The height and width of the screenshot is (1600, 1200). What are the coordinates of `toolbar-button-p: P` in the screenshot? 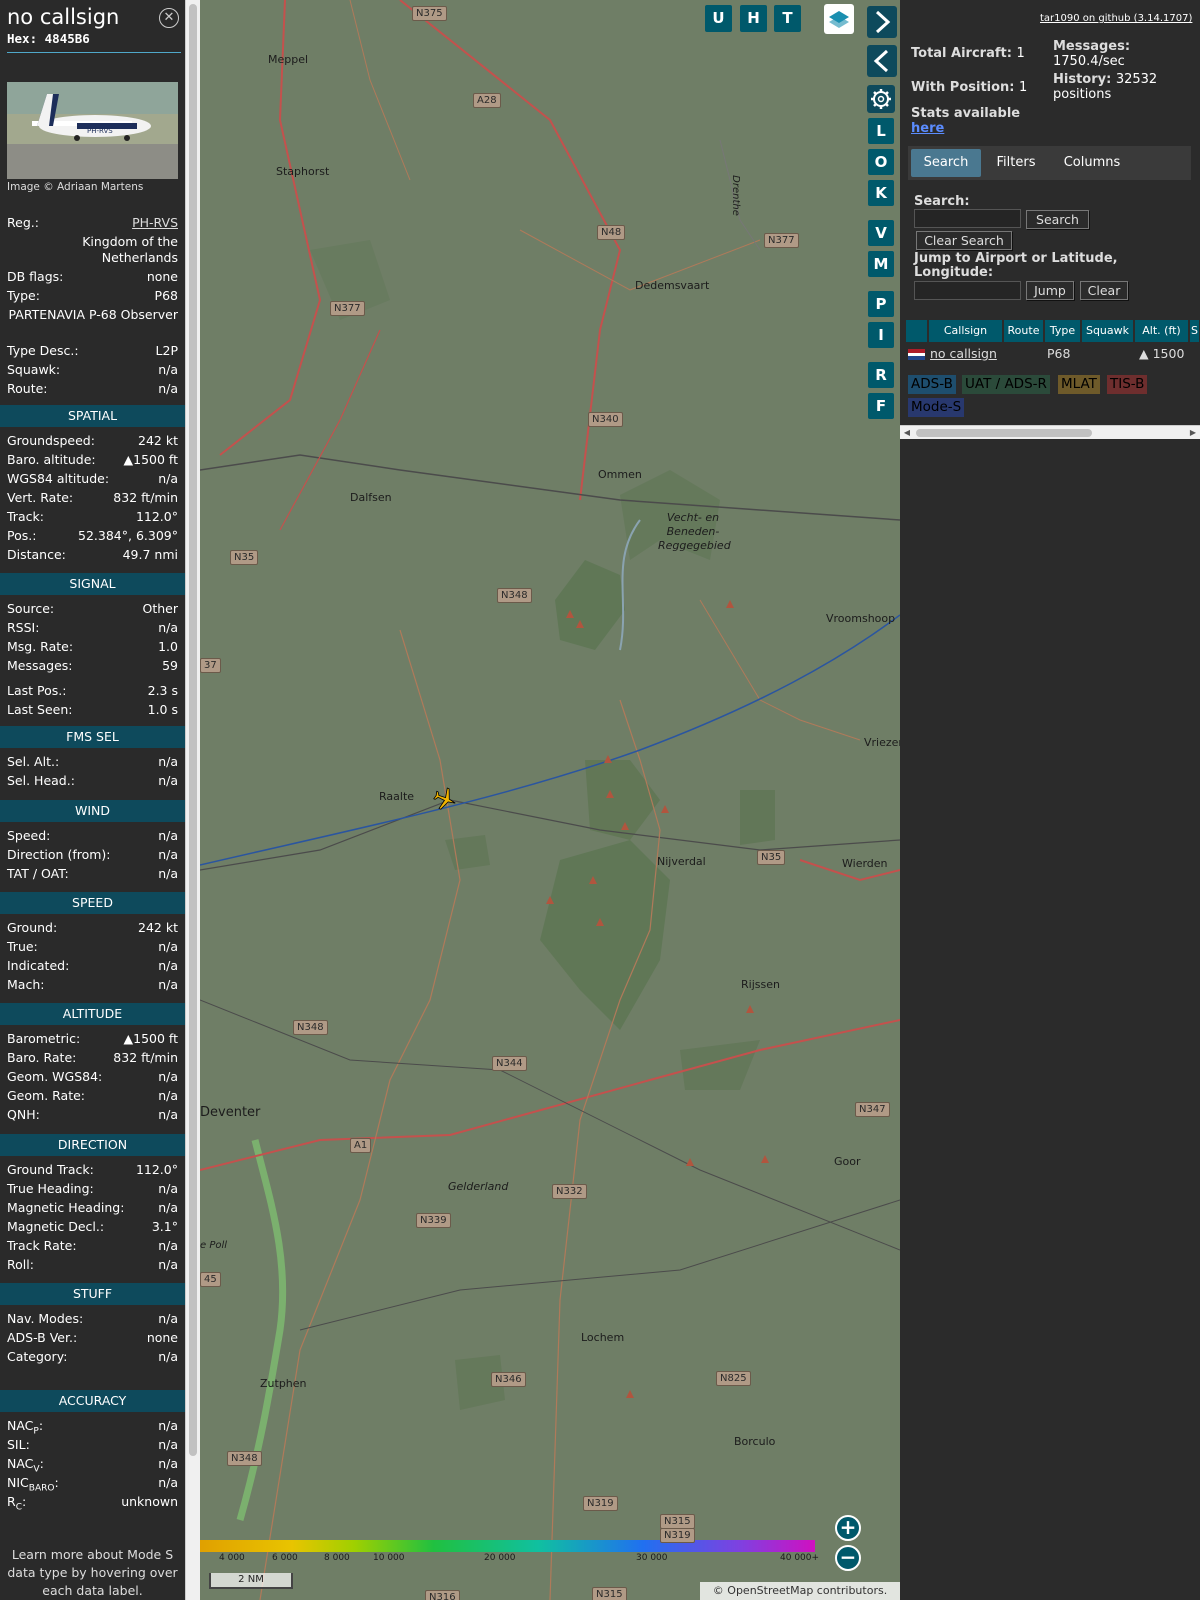 It's located at (881, 304).